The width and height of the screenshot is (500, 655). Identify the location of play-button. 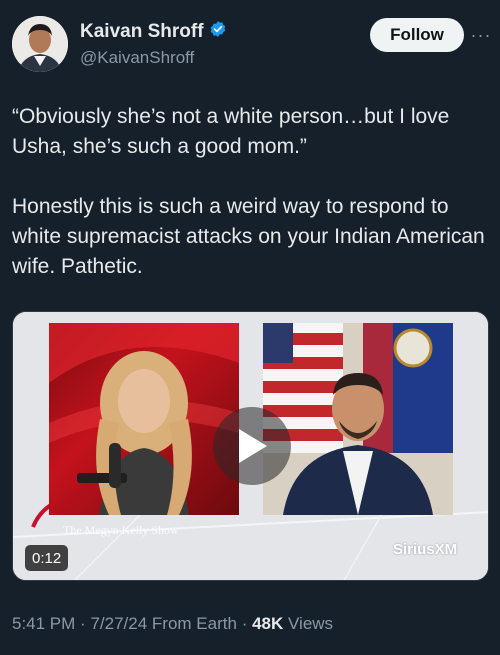
(252, 446).